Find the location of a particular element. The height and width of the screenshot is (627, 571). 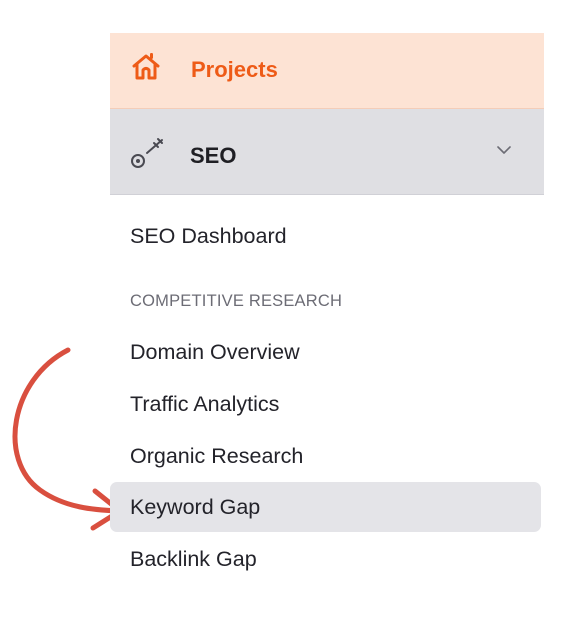

seo-nav-group: SEO is located at coordinates (327, 152).